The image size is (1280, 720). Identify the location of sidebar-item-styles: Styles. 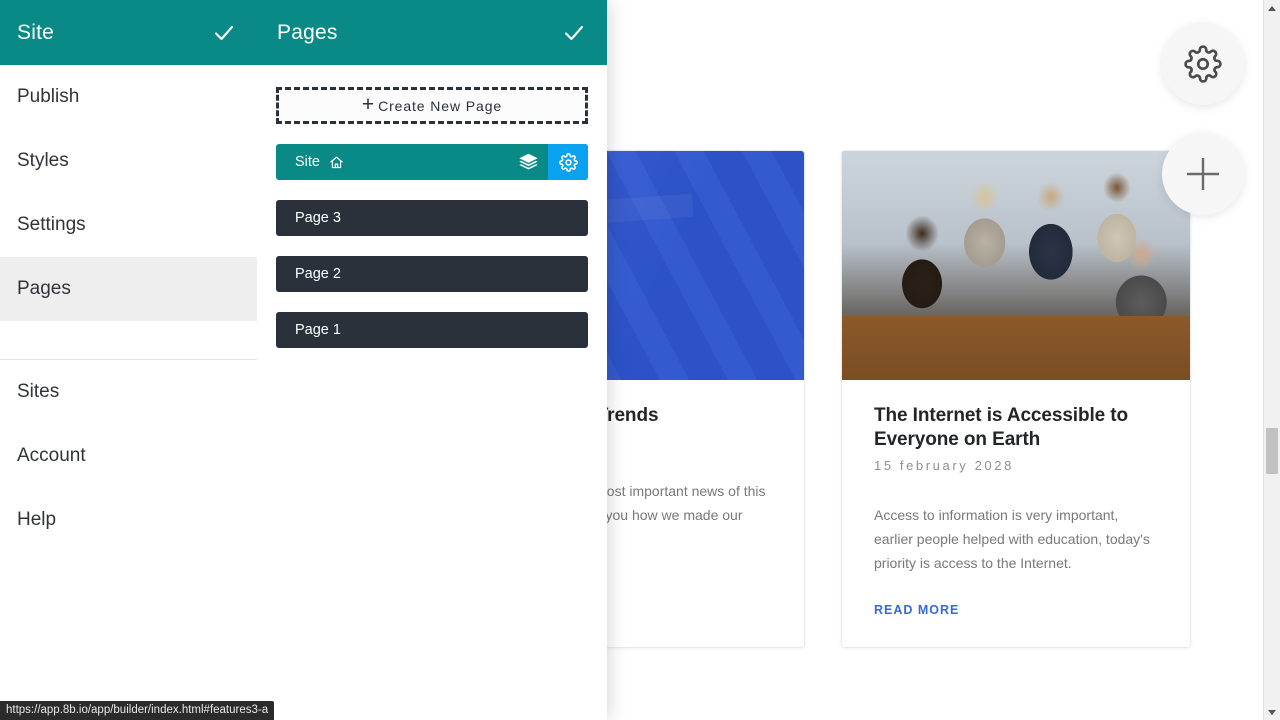
(128, 161).